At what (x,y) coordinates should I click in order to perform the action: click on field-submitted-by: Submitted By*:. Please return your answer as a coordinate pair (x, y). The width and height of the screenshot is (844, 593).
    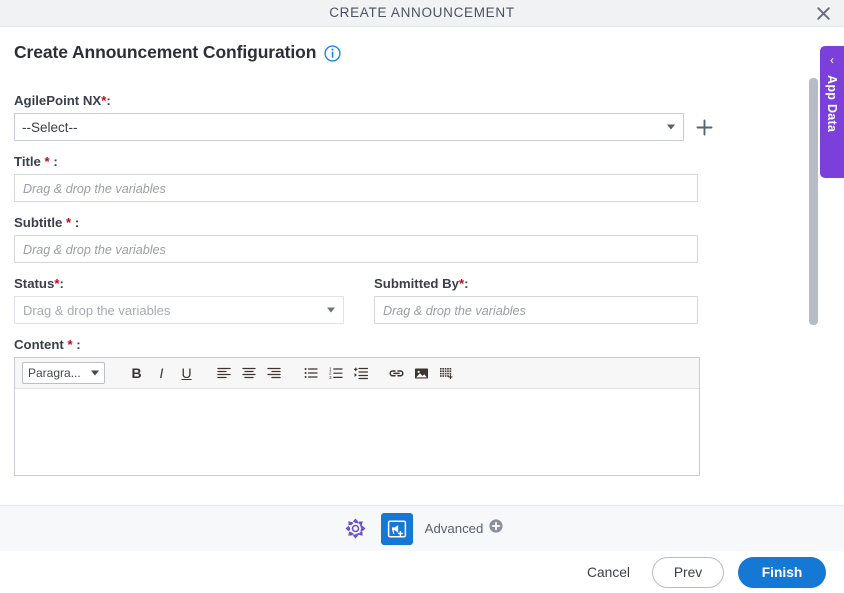
    Looking at the image, I should click on (544, 300).